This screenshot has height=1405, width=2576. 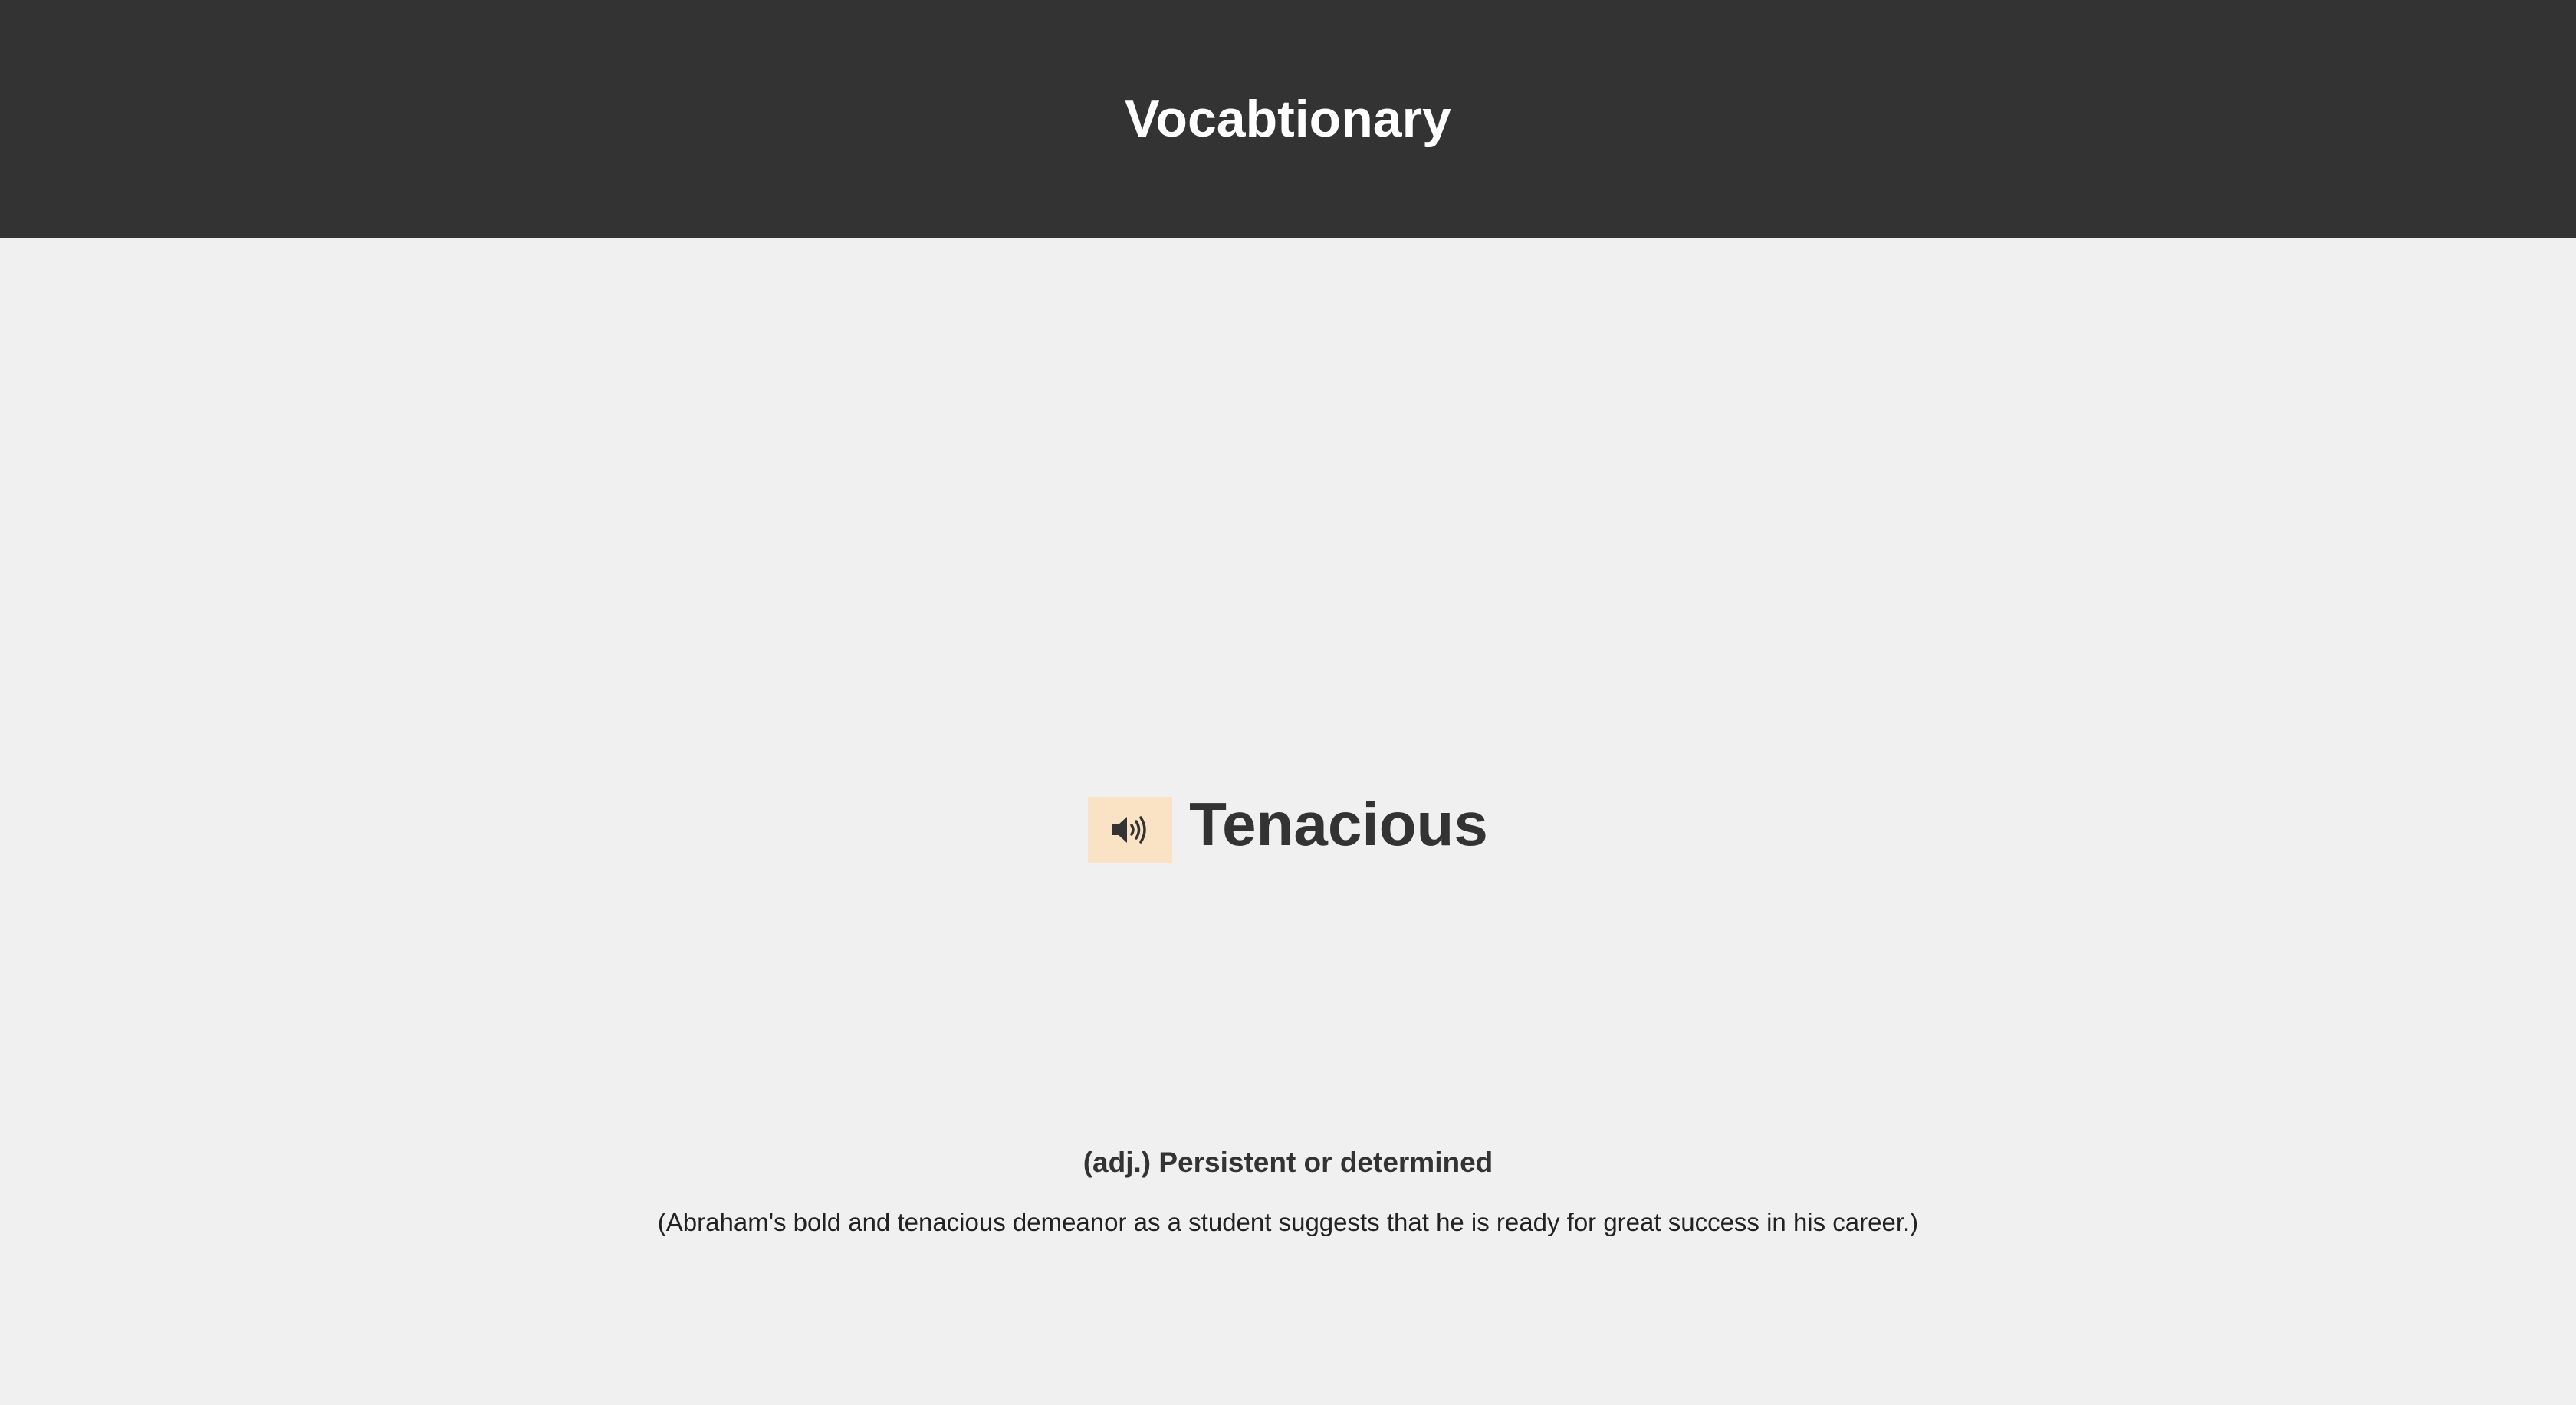 What do you see at coordinates (1338, 824) in the screenshot?
I see `vocabulary-word: Tenacious` at bounding box center [1338, 824].